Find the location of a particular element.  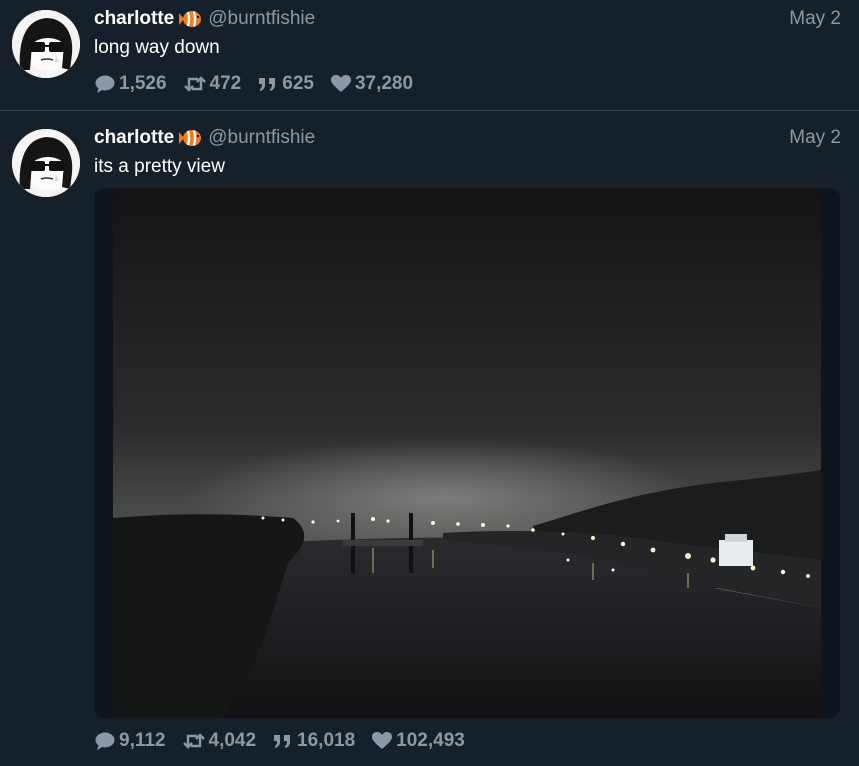

reply-count: 1,526 is located at coordinates (143, 83).